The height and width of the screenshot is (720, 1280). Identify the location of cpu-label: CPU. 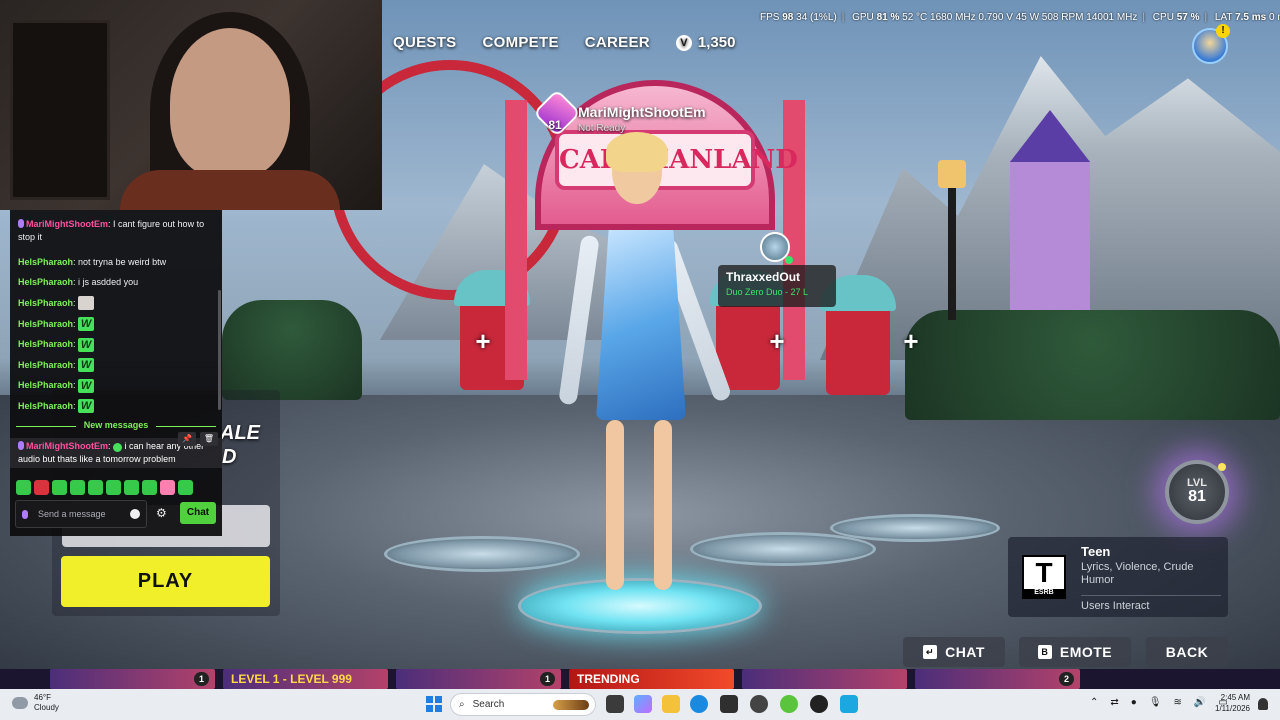
(1163, 17).